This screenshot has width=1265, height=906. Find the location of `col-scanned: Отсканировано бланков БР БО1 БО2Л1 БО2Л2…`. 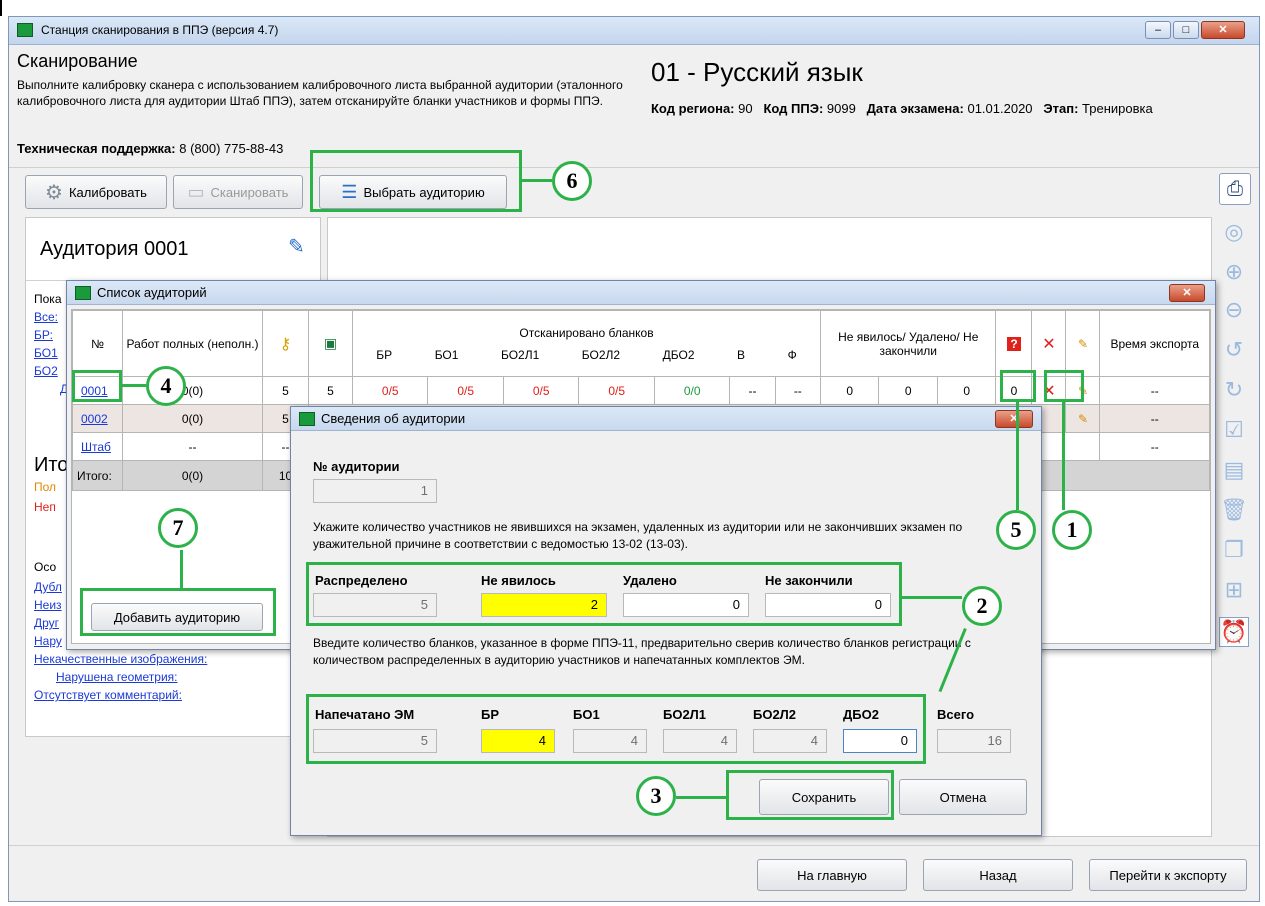

col-scanned: Отсканировано бланков БР БО1 БО2Л1 БО2Л2… is located at coordinates (586, 343).